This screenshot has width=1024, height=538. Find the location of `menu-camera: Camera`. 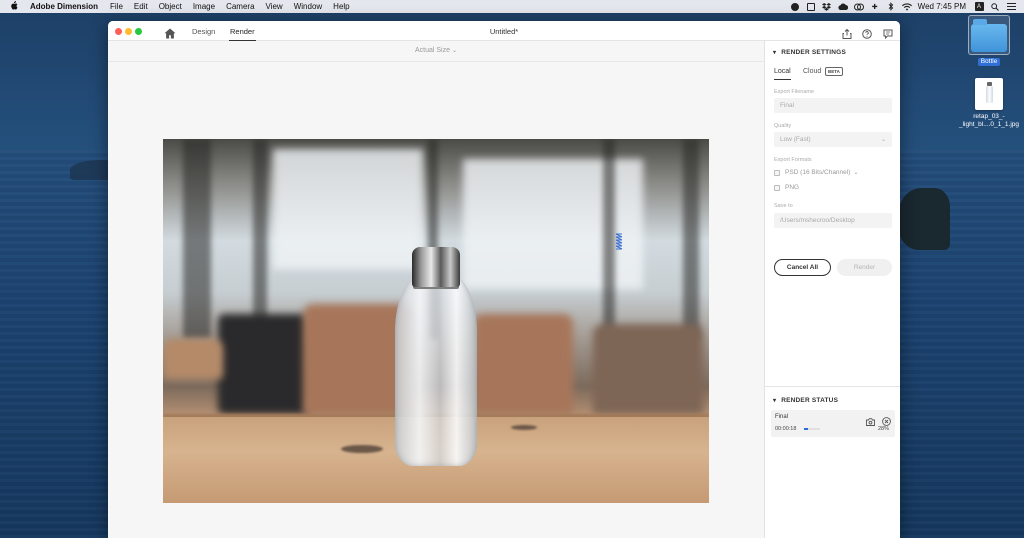

menu-camera: Camera is located at coordinates (240, 6).